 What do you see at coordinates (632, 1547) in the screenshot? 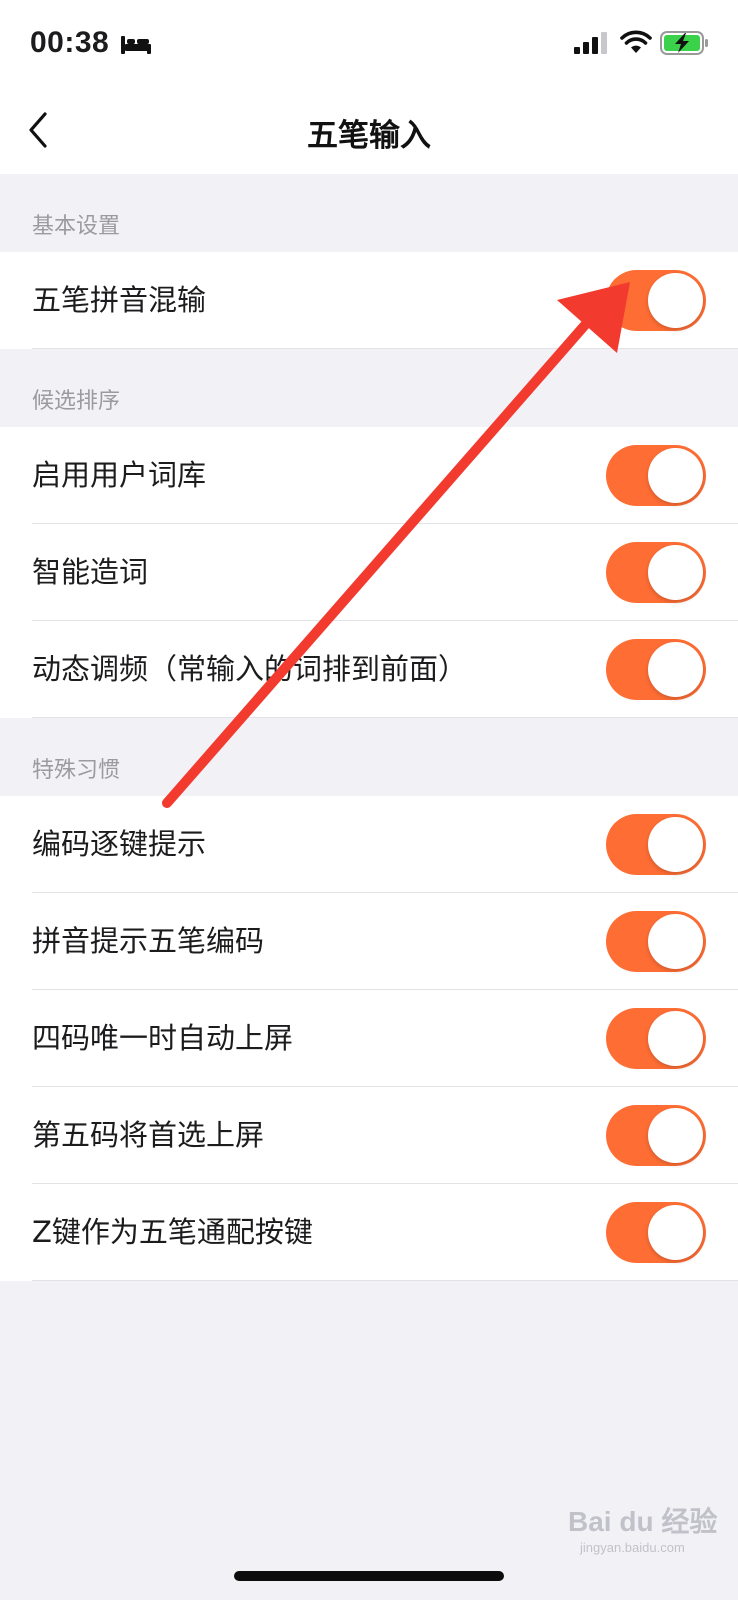
I see `watermark-url: jingyan.baidu.com` at bounding box center [632, 1547].